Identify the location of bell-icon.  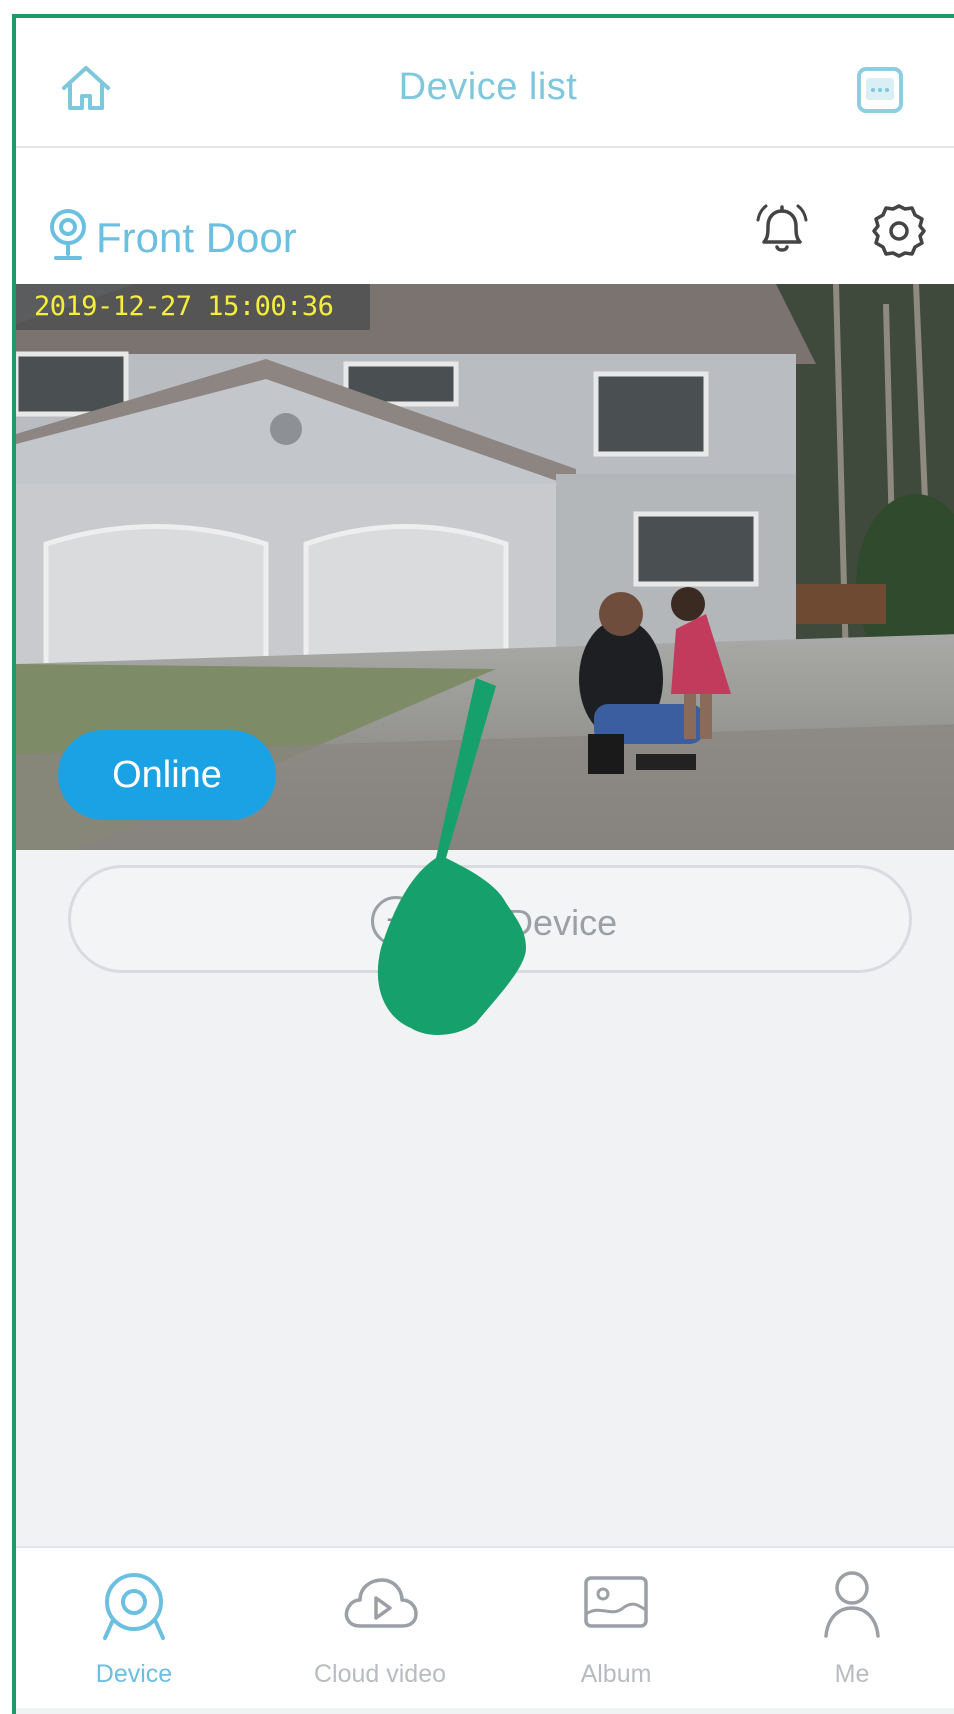
(782, 230).